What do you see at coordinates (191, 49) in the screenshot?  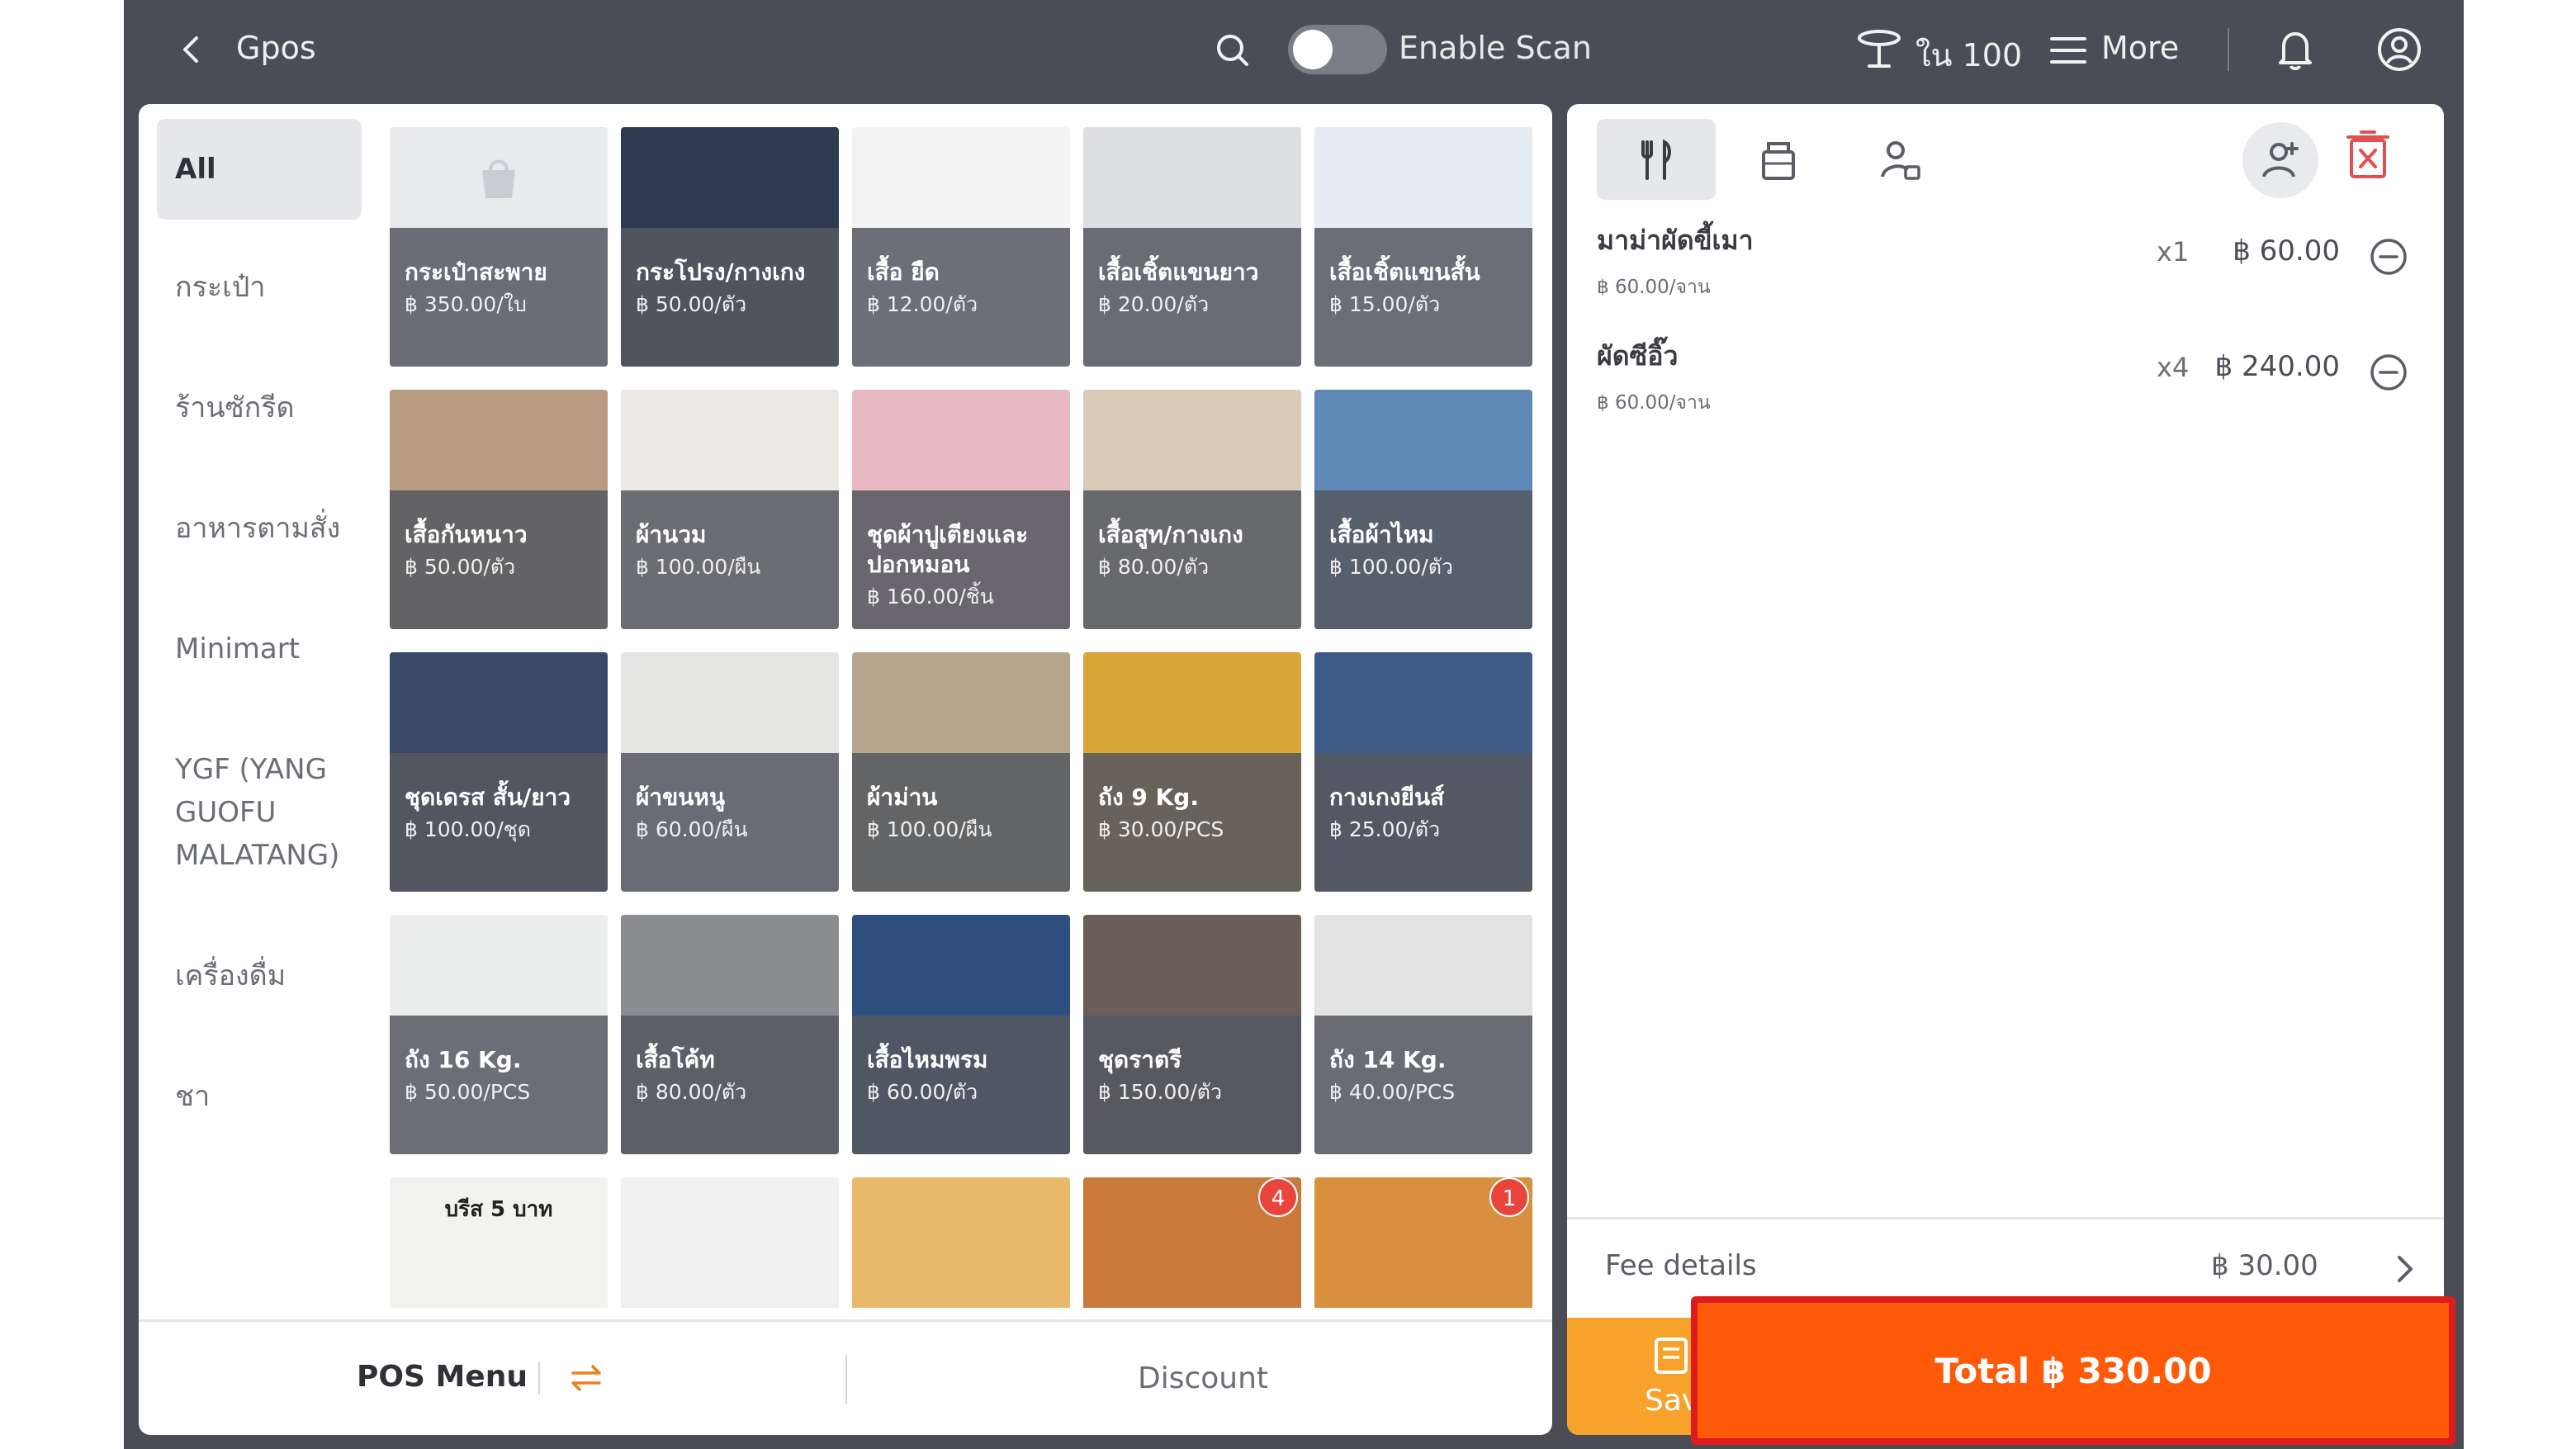 I see `back-arrow-icon` at bounding box center [191, 49].